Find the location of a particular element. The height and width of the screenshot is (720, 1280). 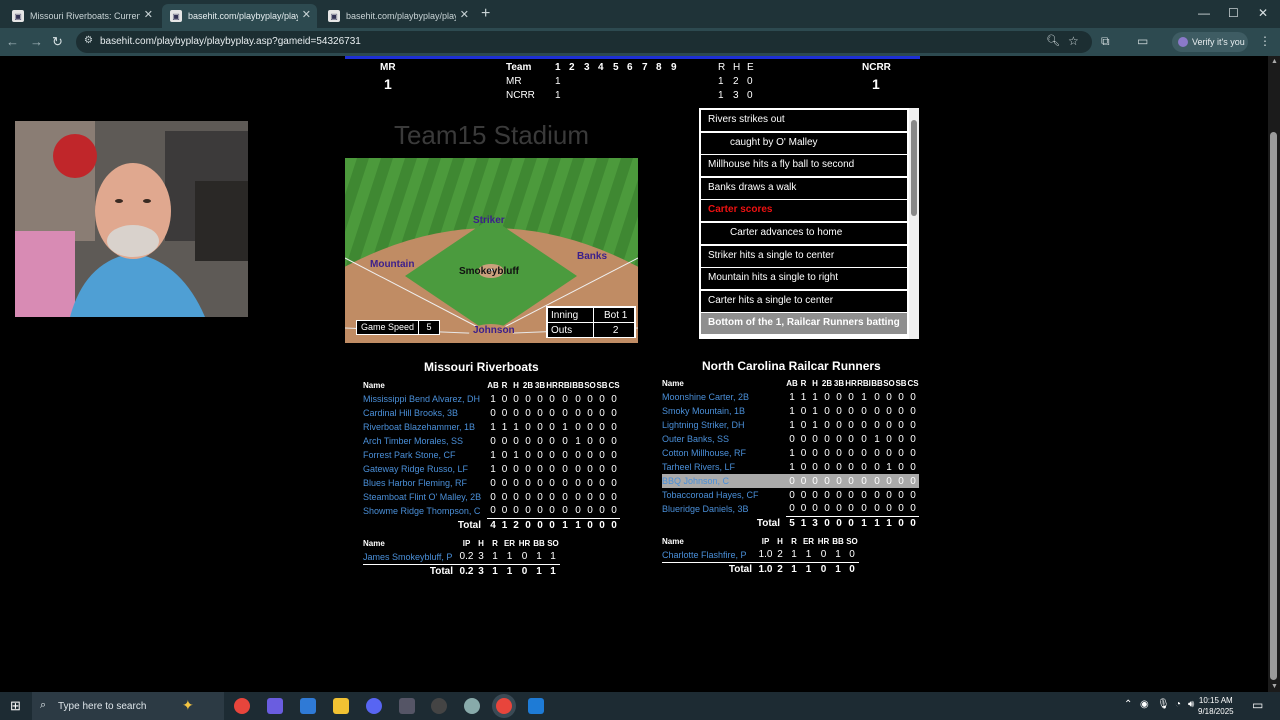

batter-name-link: Moonshine Carter, 2B is located at coordinates (724, 397).